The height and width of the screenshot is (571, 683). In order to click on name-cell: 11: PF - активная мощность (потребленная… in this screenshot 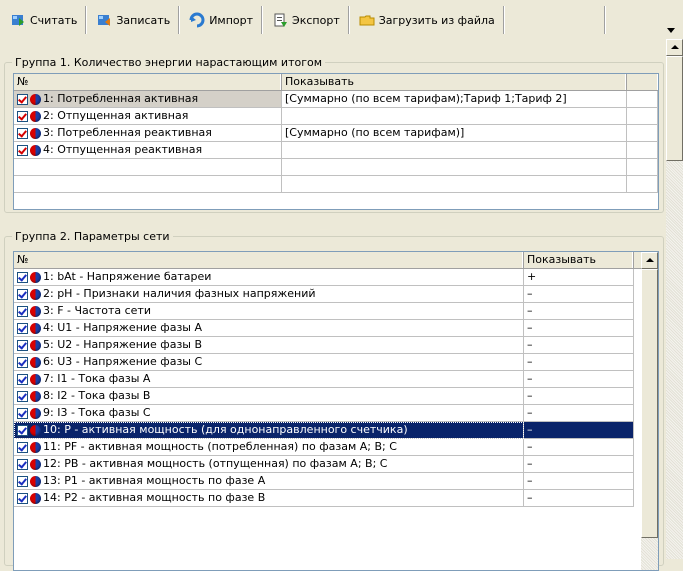, I will do `click(269, 447)`.